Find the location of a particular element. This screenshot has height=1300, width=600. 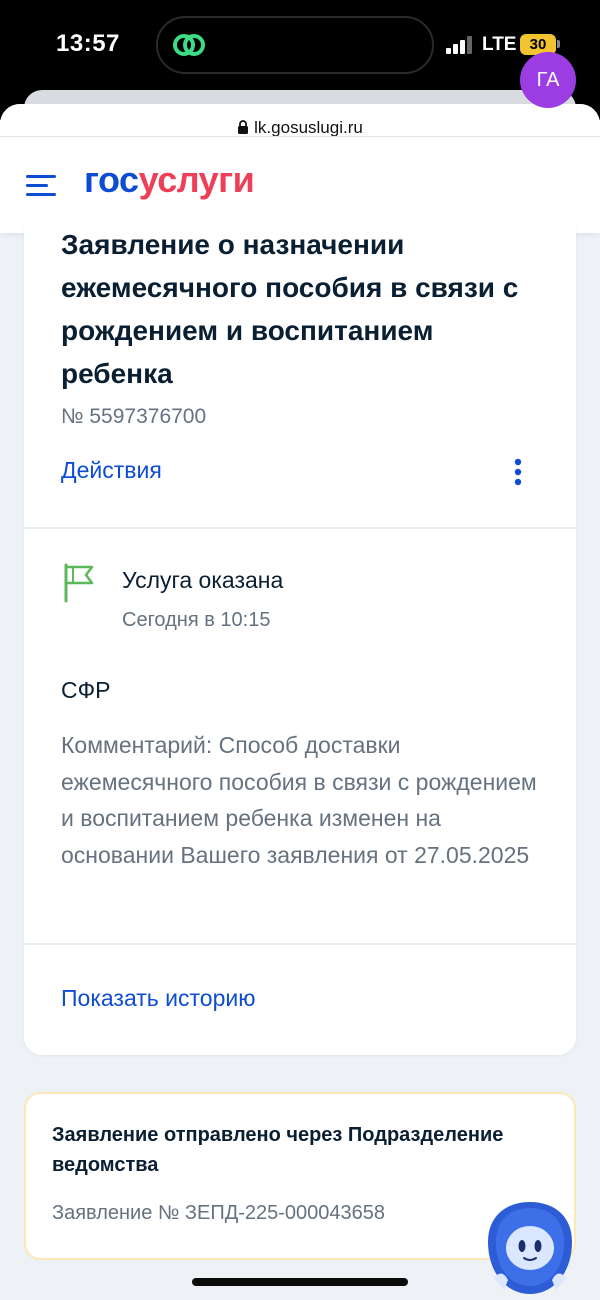

link-icon is located at coordinates (189, 45).